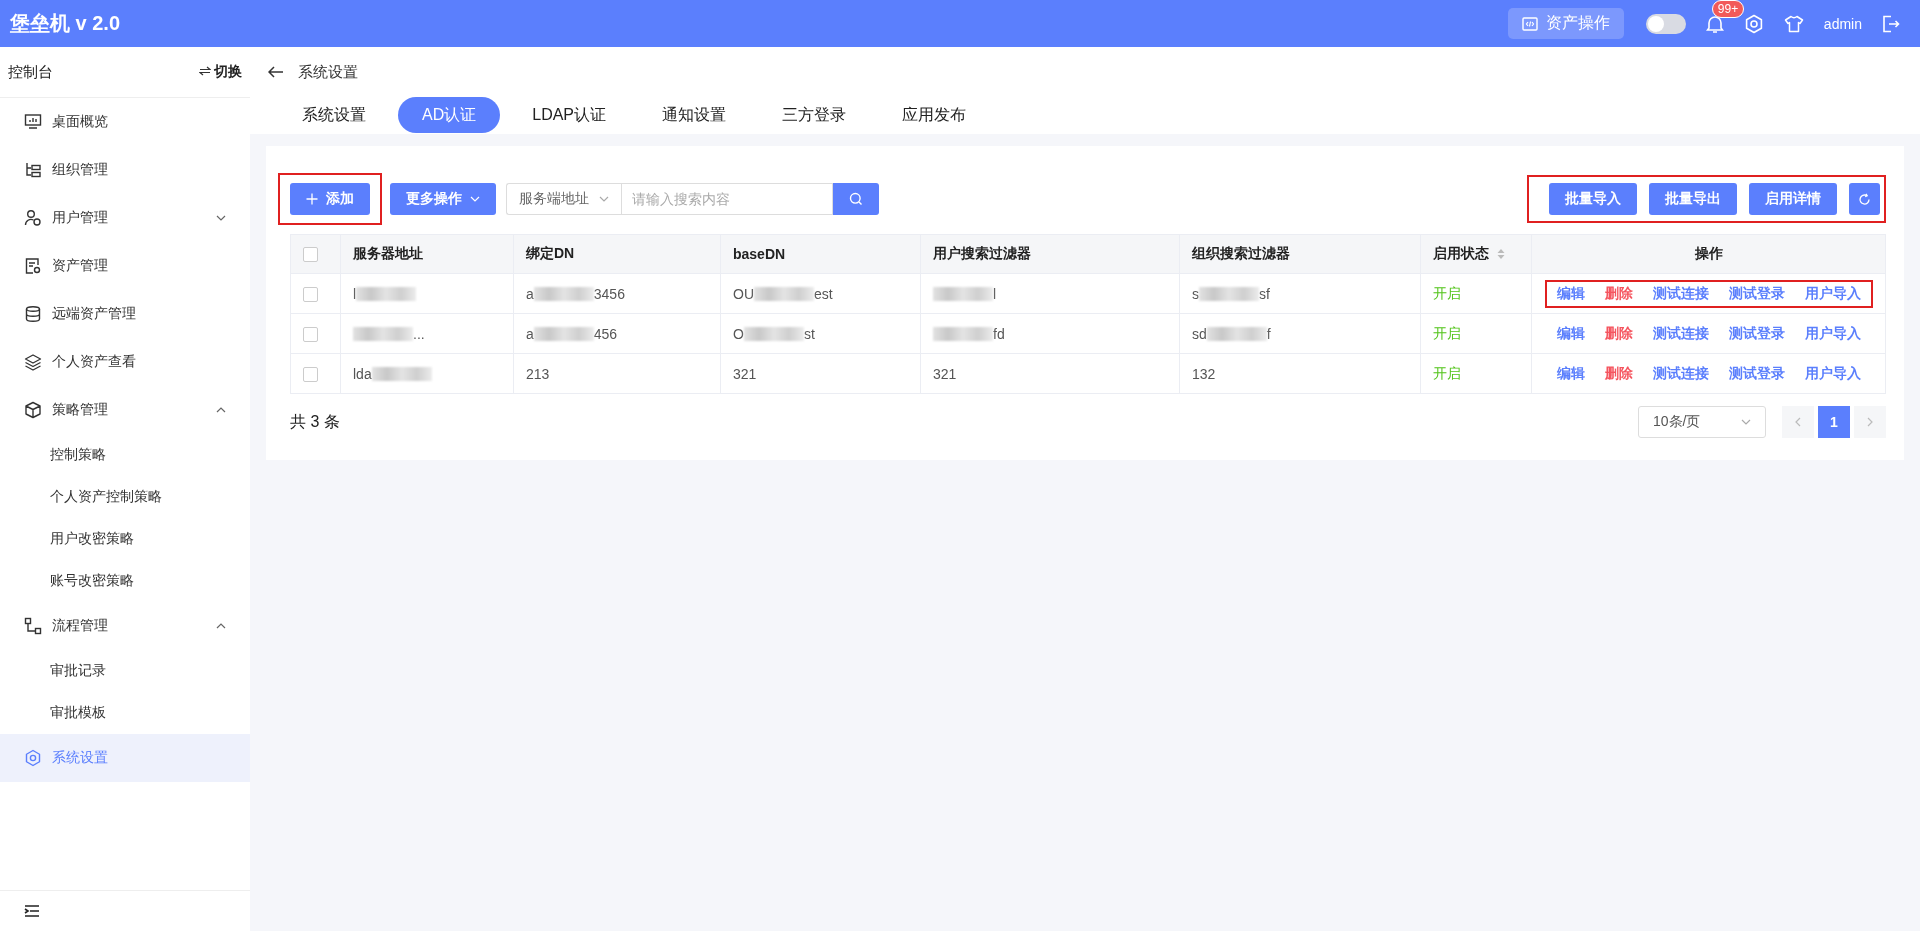 Image resolution: width=1920 pixels, height=931 pixels. I want to click on cube-icon, so click(33, 410).